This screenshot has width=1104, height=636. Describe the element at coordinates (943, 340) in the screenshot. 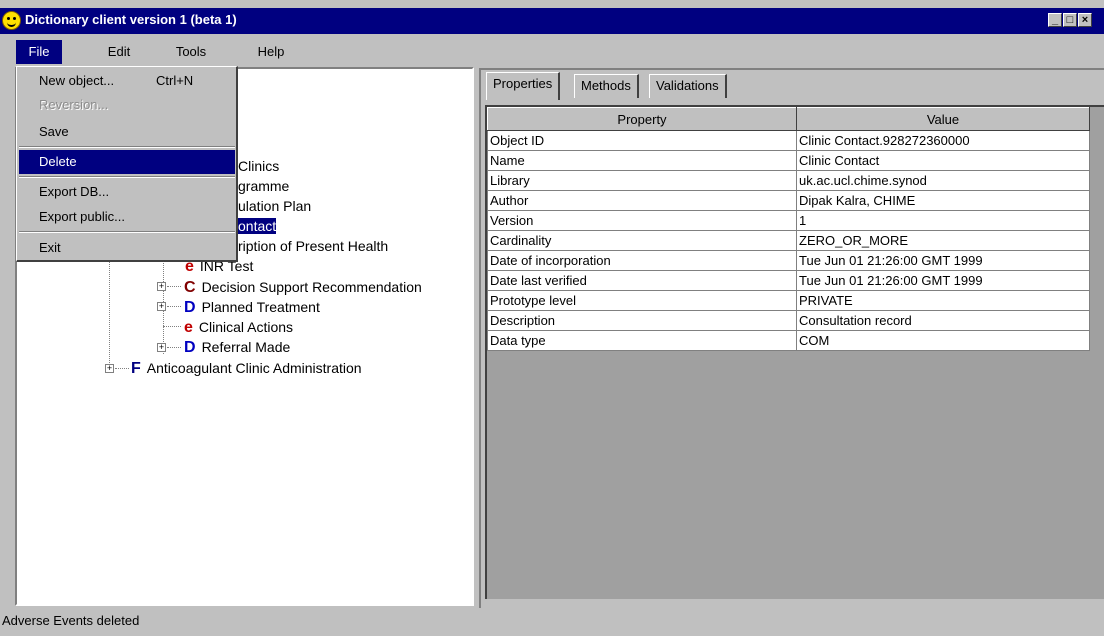

I see `value-cell: COM` at that location.